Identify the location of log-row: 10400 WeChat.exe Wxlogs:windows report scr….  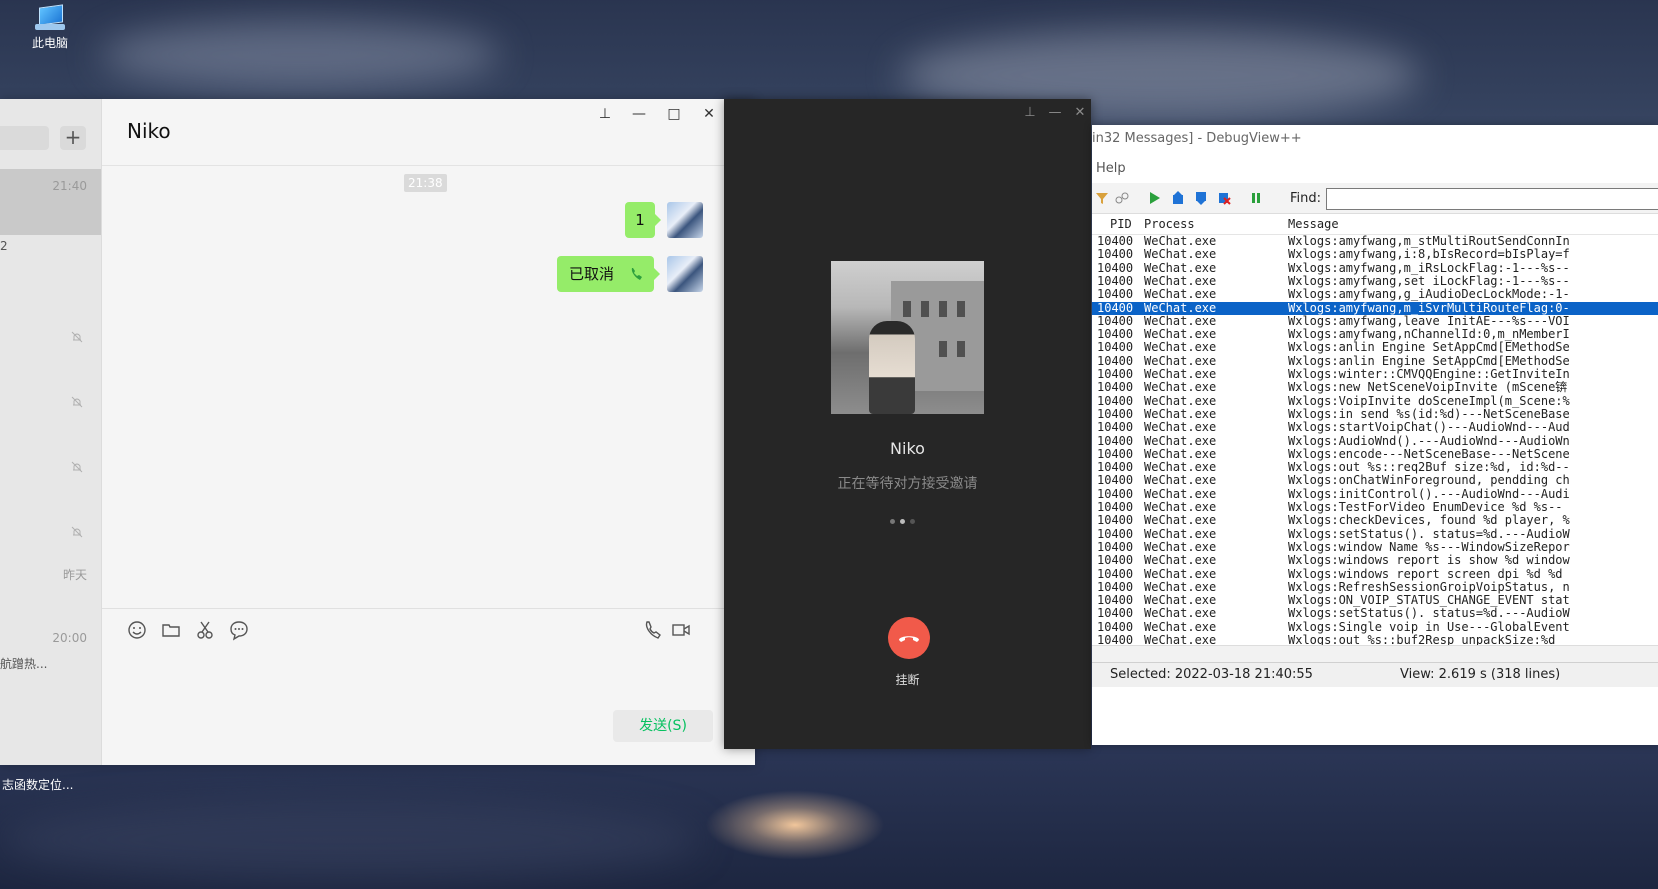
(1375, 573).